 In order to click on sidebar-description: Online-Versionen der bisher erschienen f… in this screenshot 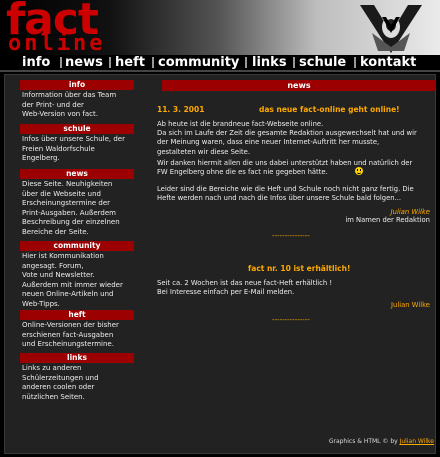, I will do `click(70, 334)`.